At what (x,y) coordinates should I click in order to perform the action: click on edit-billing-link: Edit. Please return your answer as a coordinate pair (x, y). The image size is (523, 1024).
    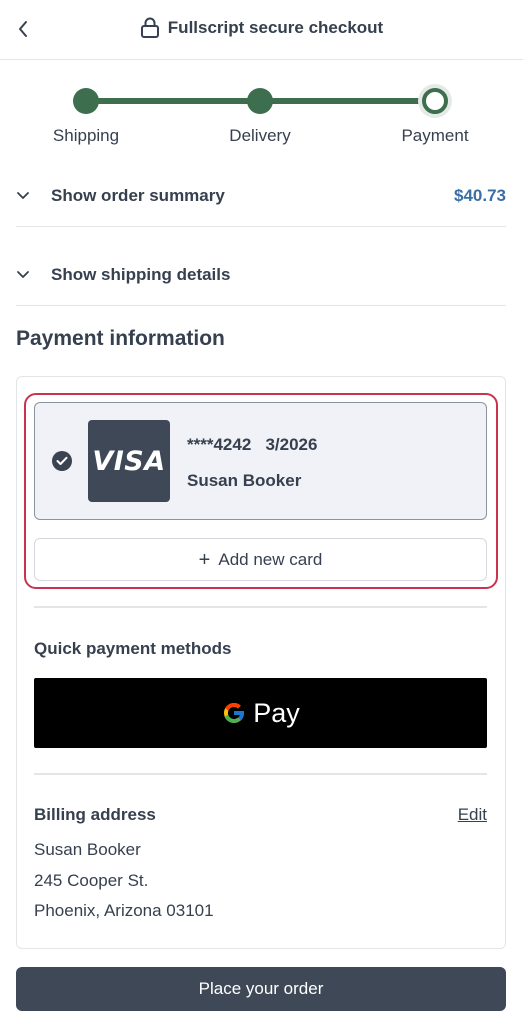
    Looking at the image, I should click on (472, 815).